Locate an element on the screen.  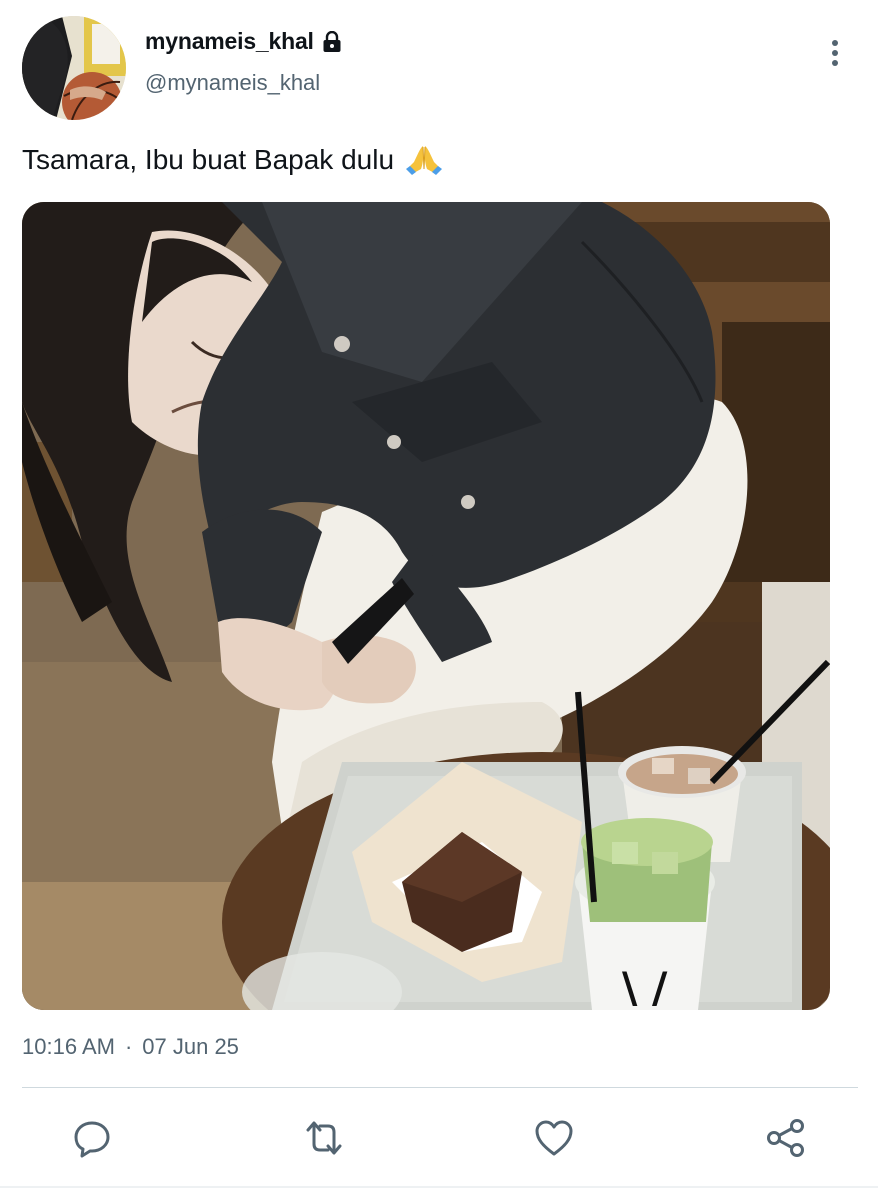
retweet-icon is located at coordinates (324, 1138).